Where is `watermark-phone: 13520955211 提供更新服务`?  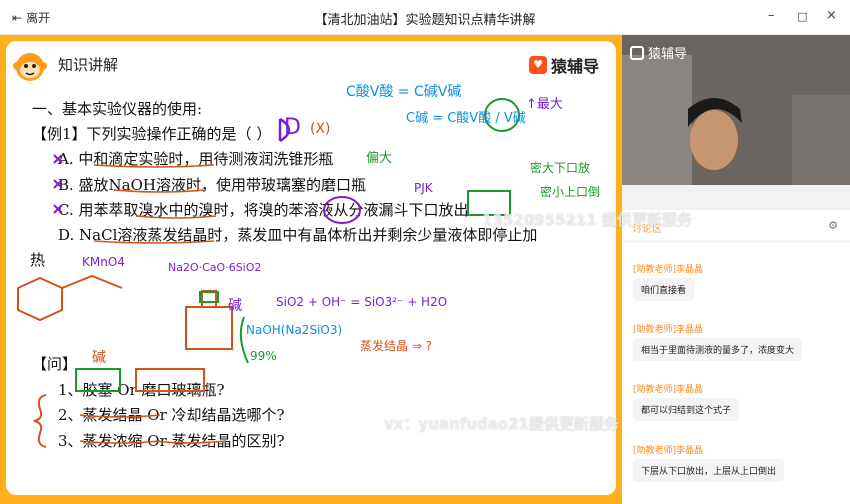
watermark-phone: 13520955211 提供更新服务 is located at coordinates (587, 220).